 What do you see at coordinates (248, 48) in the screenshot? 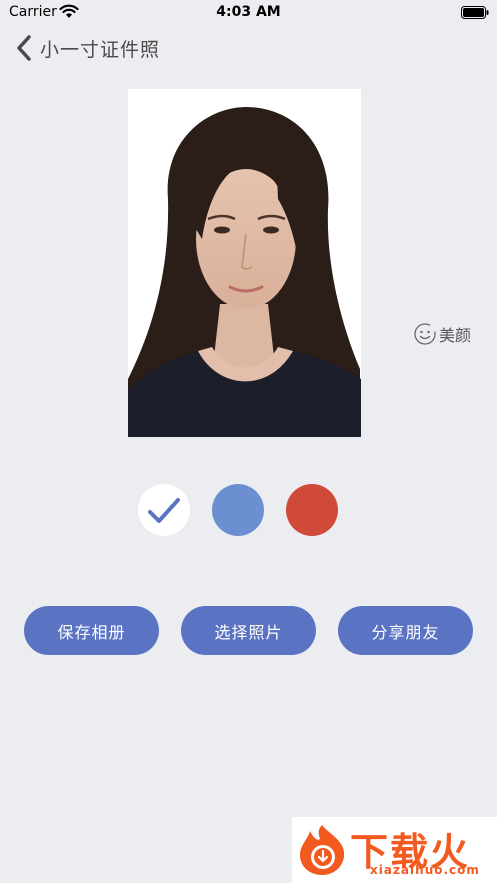
I see `nav-bar: 小一寸证件照` at bounding box center [248, 48].